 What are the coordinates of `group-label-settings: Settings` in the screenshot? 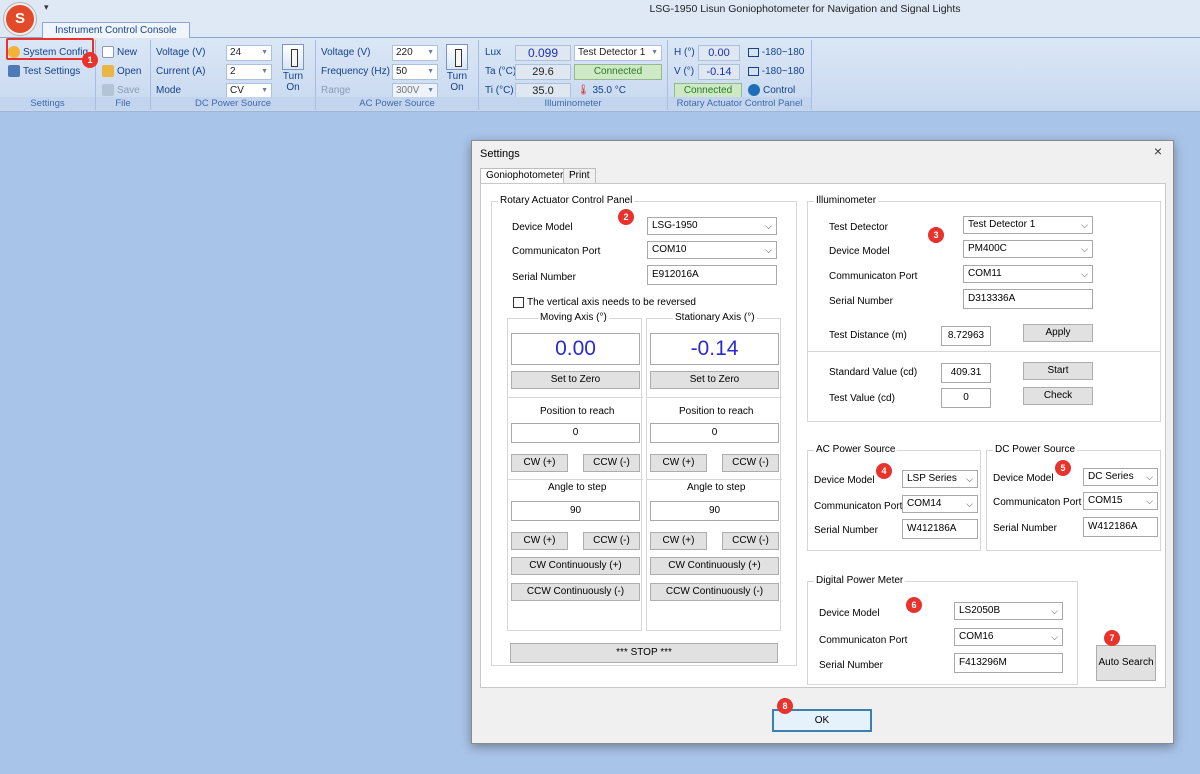 It's located at (47, 103).